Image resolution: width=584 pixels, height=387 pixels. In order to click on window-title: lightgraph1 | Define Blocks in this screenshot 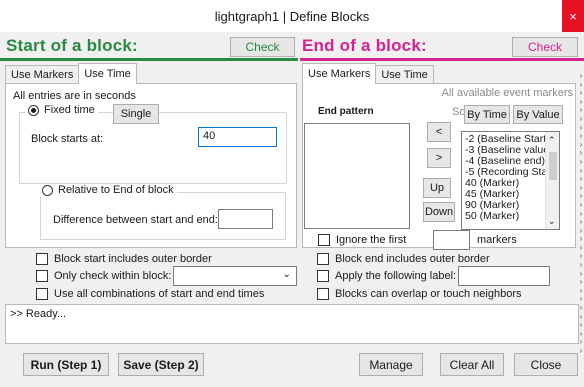, I will do `click(292, 16)`.